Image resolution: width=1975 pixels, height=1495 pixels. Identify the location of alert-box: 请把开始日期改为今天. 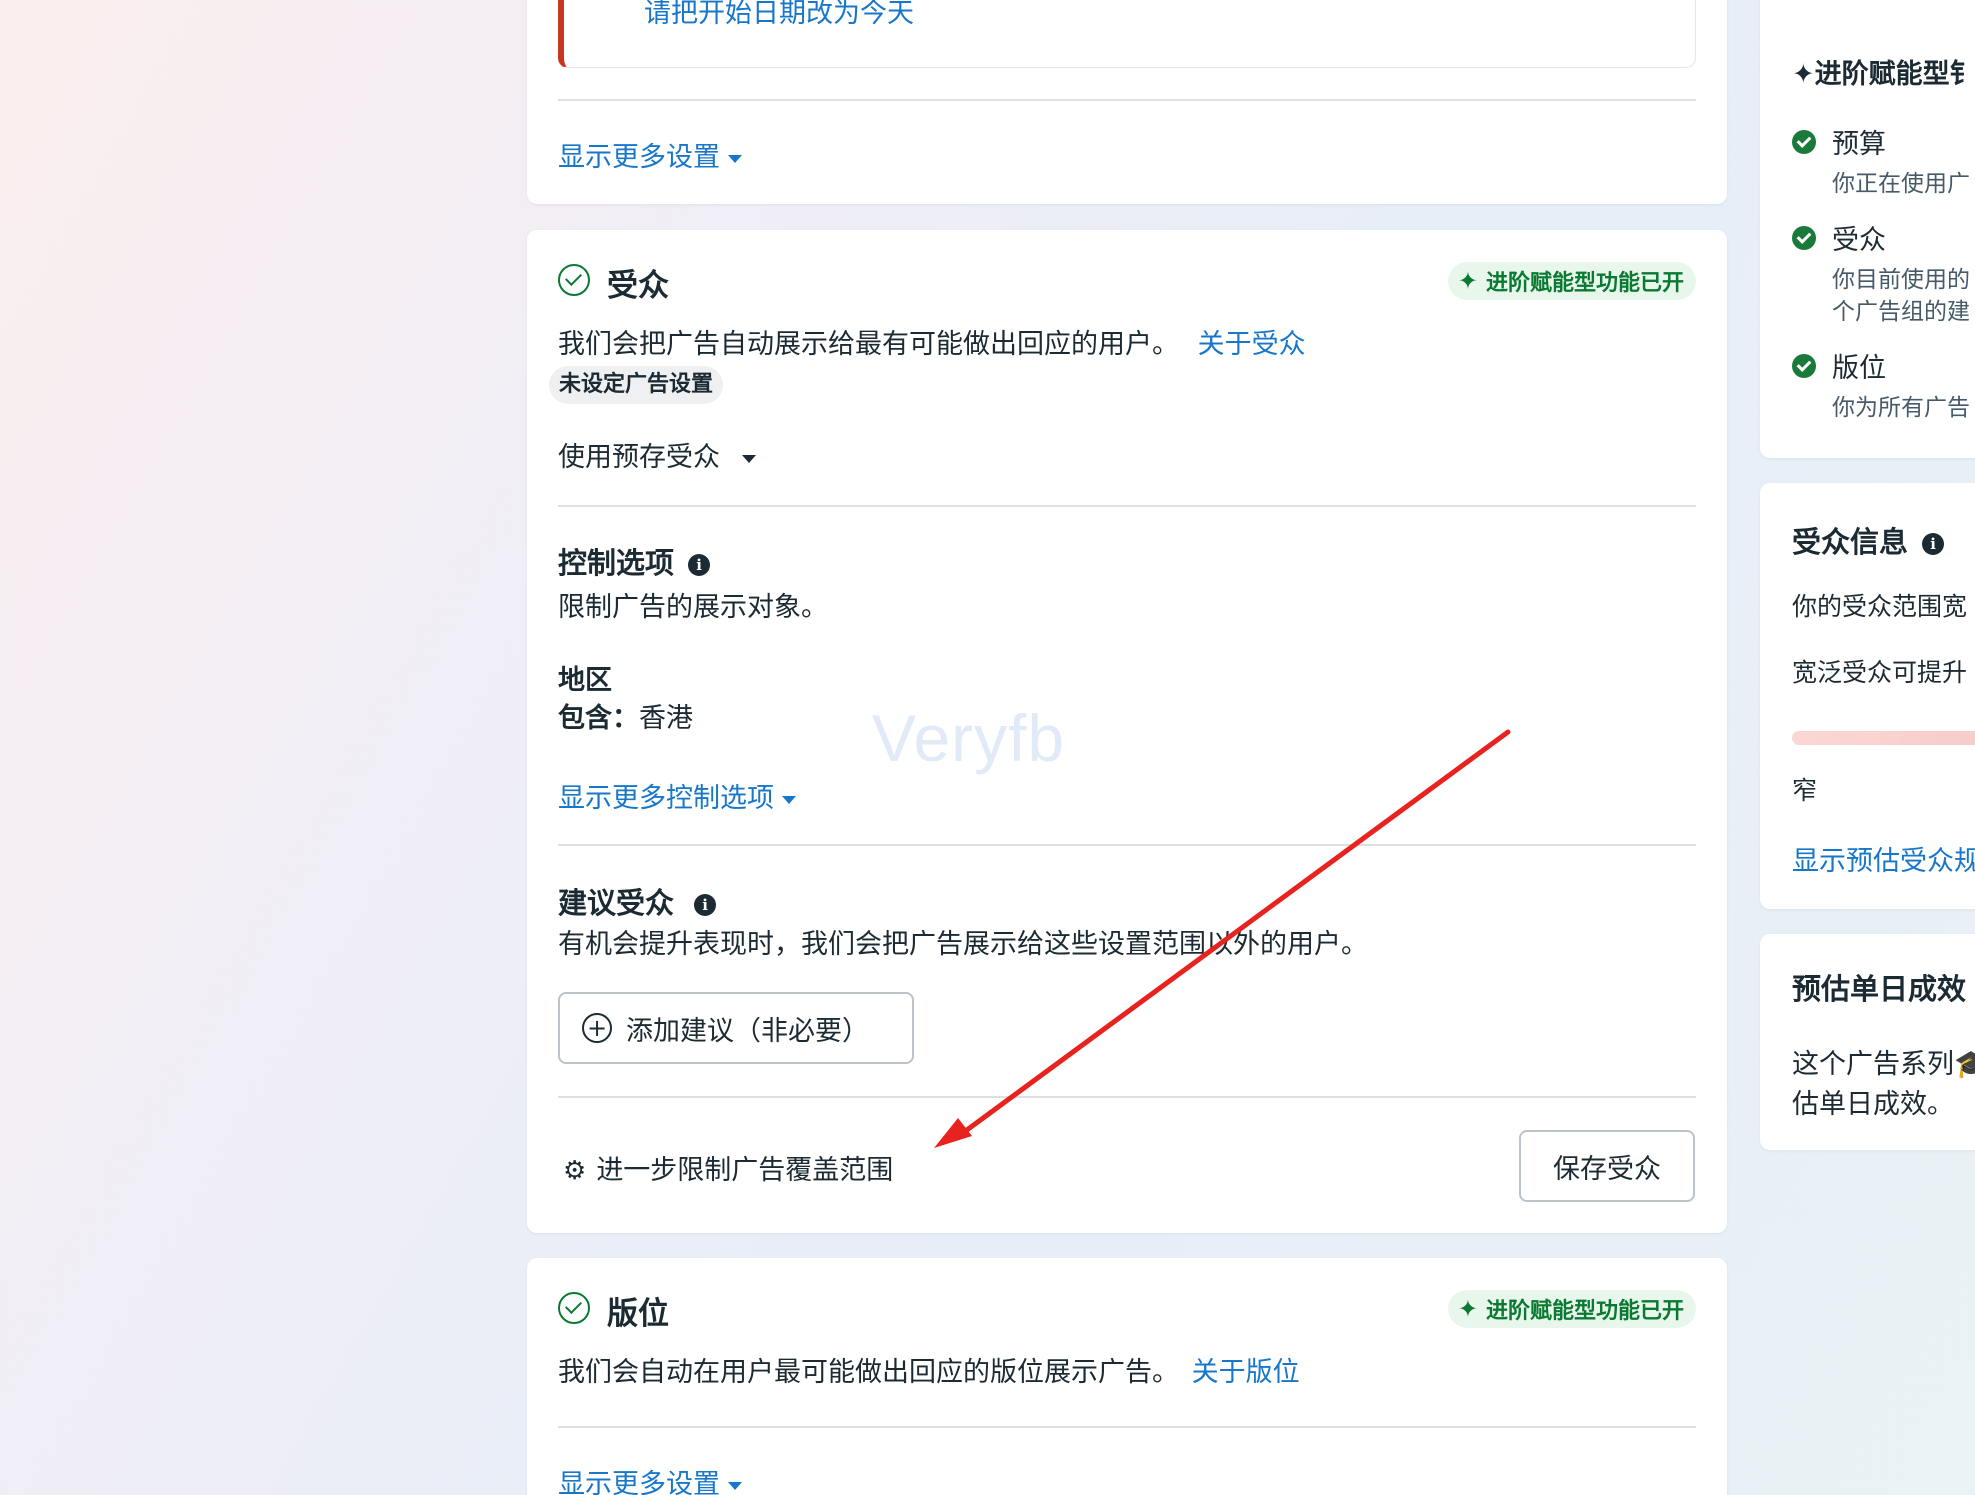
(1127, 34).